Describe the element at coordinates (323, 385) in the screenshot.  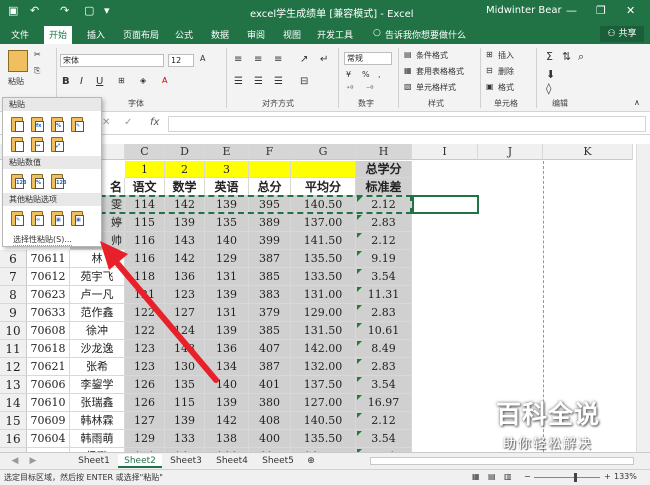
I see `cell-g: 137.50` at that location.